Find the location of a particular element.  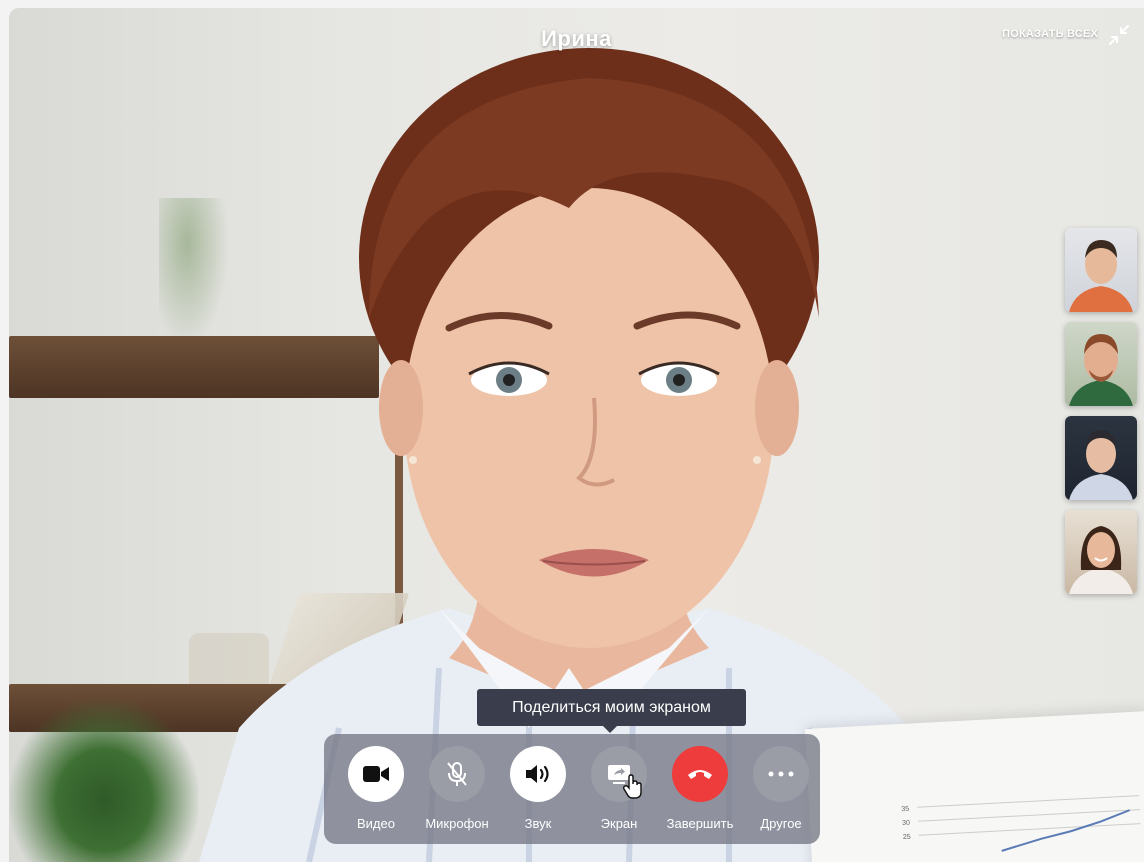

speaker-icon is located at coordinates (538, 774).